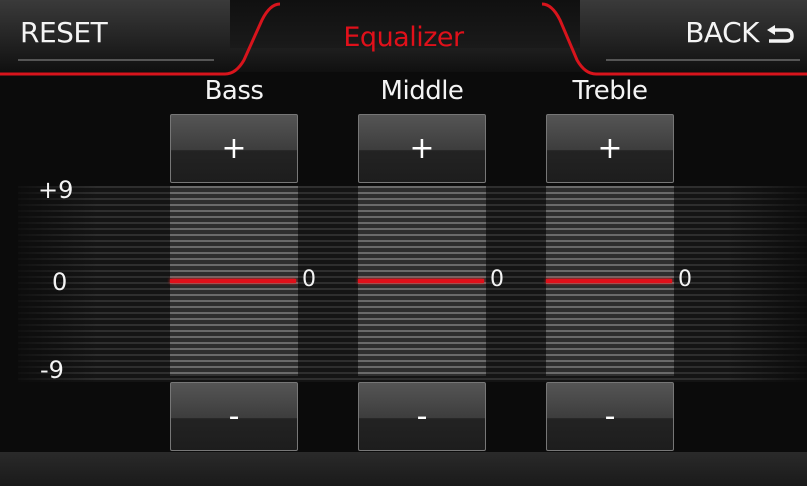  What do you see at coordinates (421, 281) in the screenshot?
I see `middle-level-indicator` at bounding box center [421, 281].